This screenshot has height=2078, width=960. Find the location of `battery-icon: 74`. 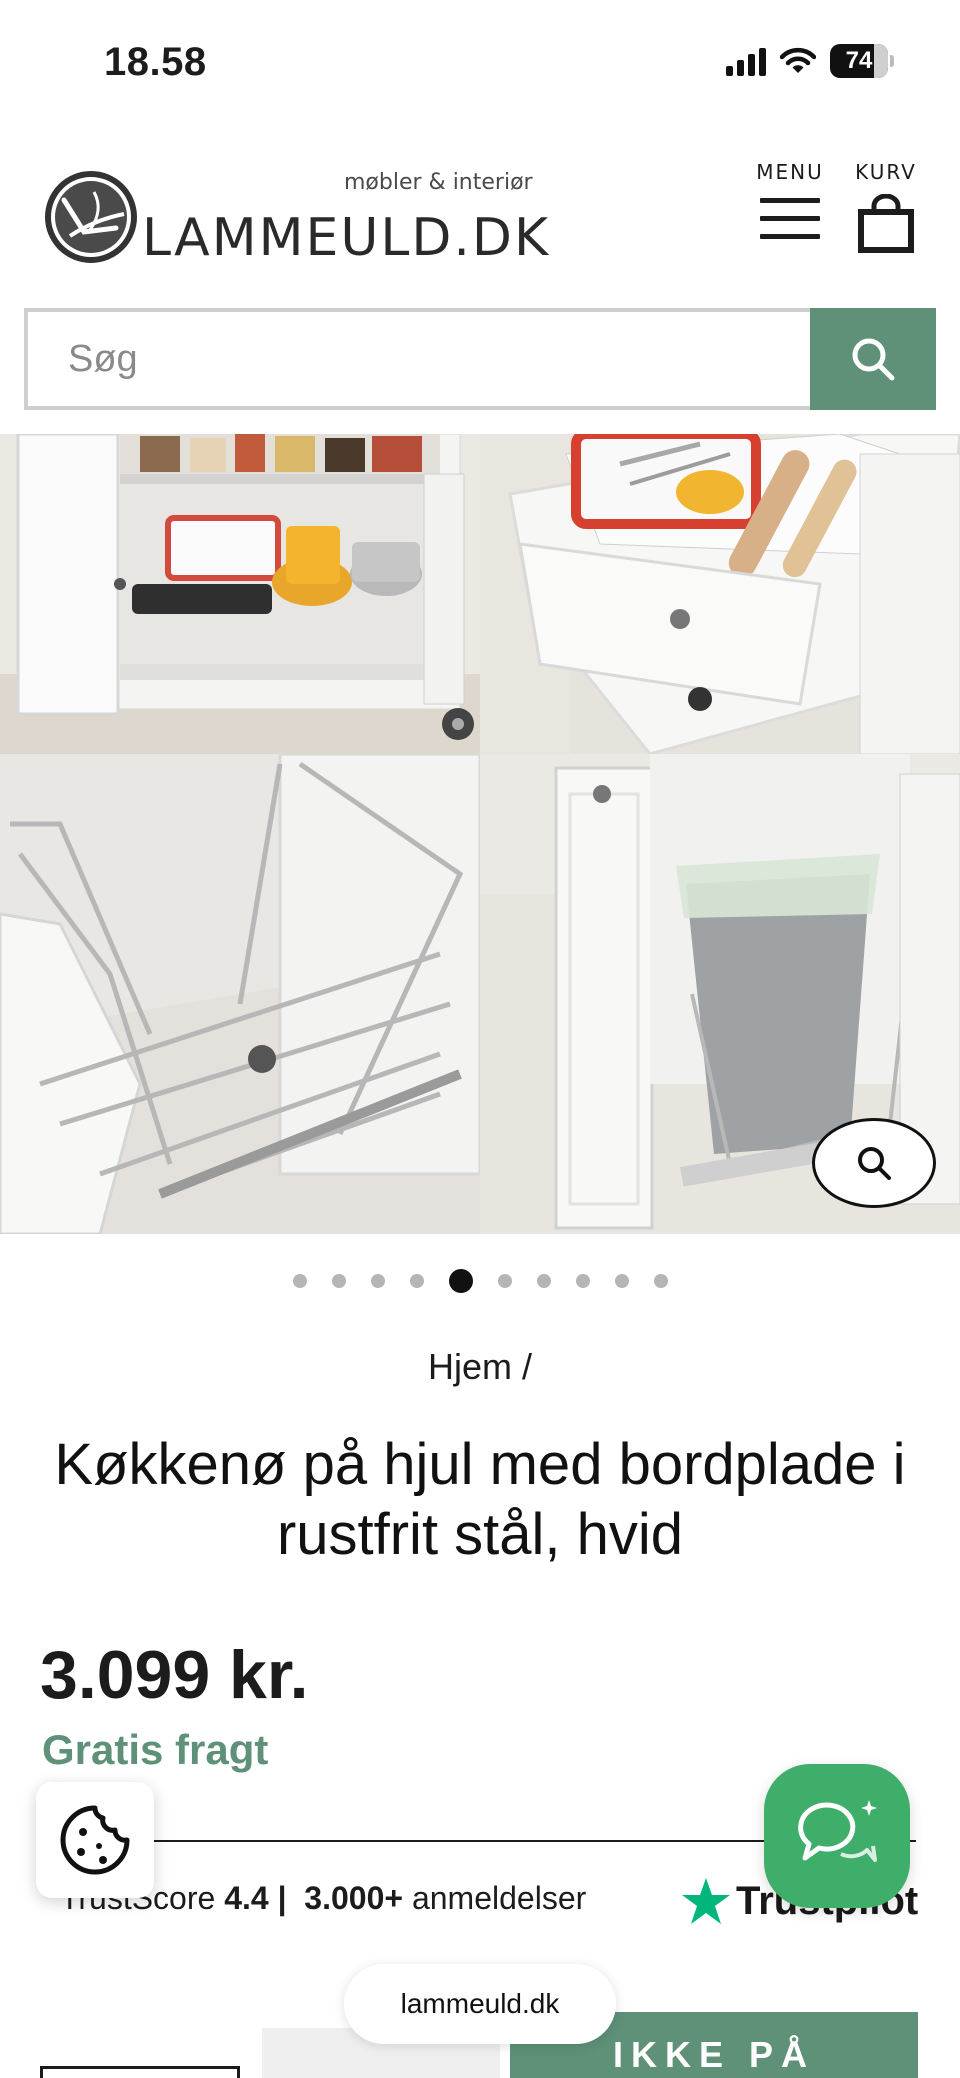

battery-icon: 74 is located at coordinates (862, 61).